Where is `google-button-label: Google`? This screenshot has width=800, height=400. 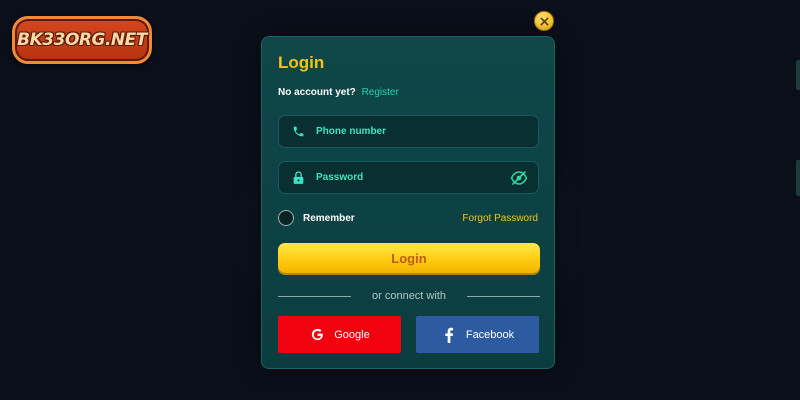
google-button-label: Google is located at coordinates (352, 334).